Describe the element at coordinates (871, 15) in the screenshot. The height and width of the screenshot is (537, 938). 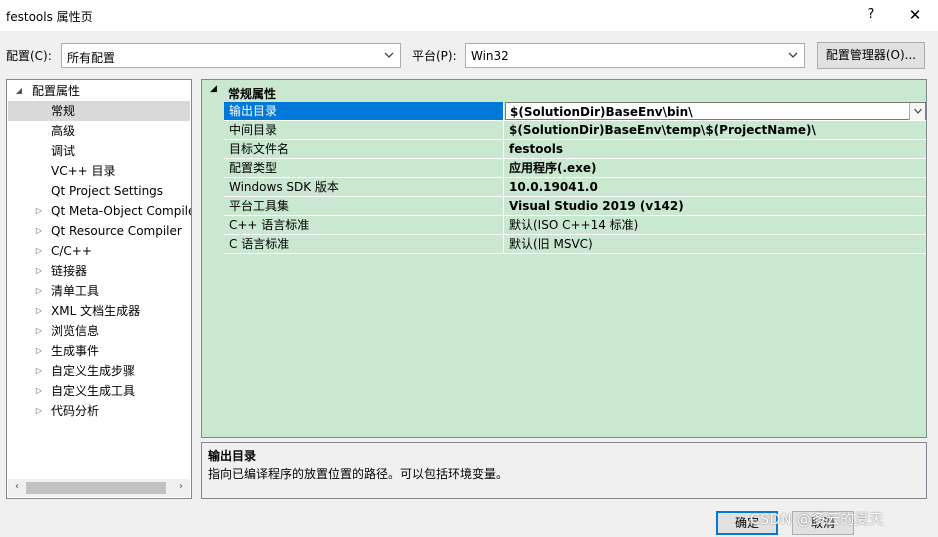
I see `help-button: ?` at that location.